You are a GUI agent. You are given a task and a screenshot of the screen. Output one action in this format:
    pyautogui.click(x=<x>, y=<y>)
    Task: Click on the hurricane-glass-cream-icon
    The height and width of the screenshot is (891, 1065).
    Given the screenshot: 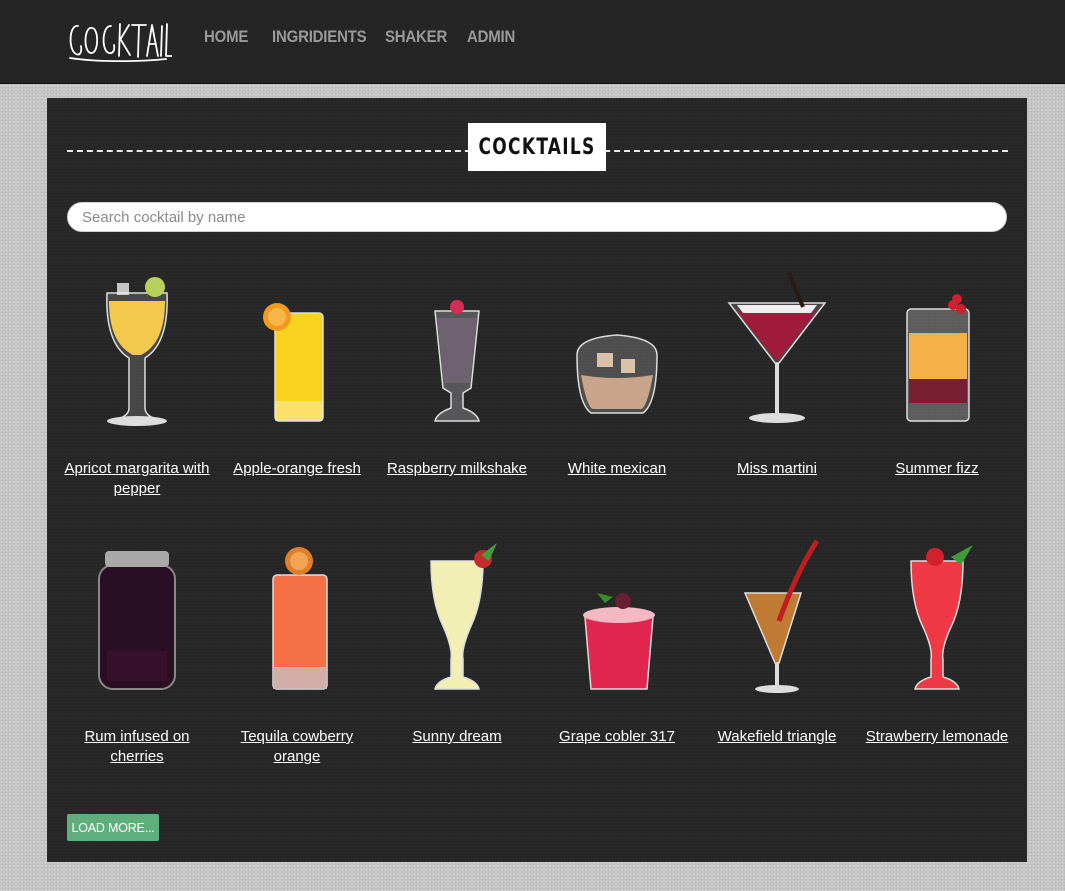 What is the action you would take?
    pyautogui.click(x=457, y=616)
    